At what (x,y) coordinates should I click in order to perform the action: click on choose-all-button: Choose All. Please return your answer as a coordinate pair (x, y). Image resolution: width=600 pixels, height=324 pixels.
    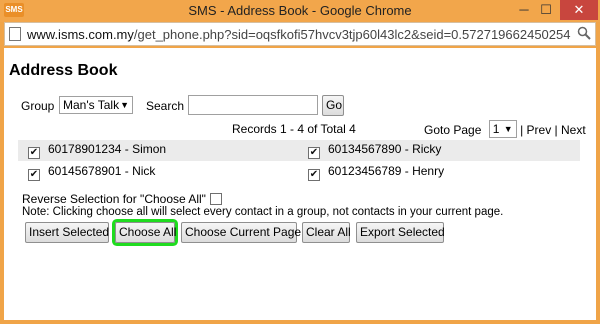
    Looking at the image, I should click on (145, 232).